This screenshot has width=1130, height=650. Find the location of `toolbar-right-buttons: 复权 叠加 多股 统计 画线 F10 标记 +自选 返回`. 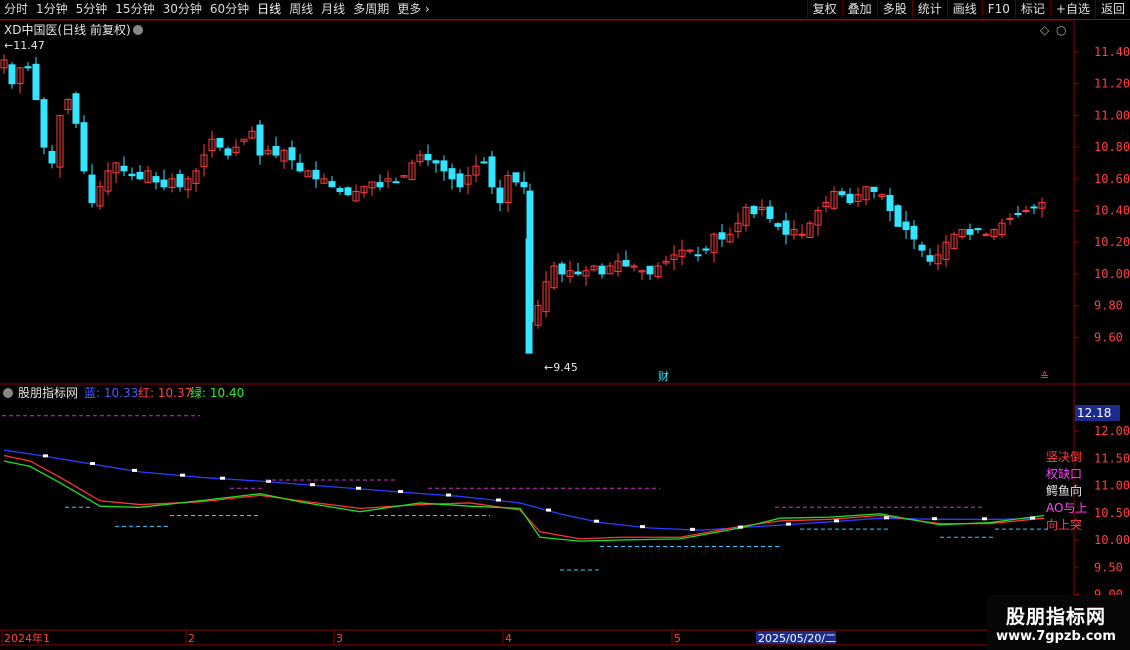

toolbar-right-buttons: 复权 叠加 多股 统计 画线 F10 标记 +自选 返回 is located at coordinates (968, 9).